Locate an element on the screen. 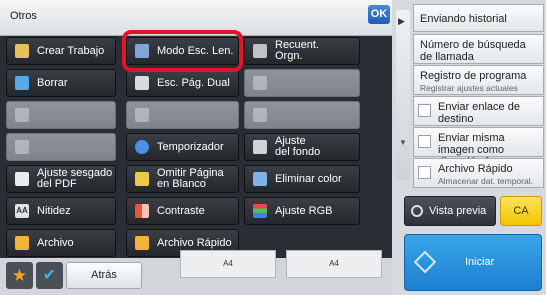  disabled-button-r2c3 is located at coordinates (302, 83).